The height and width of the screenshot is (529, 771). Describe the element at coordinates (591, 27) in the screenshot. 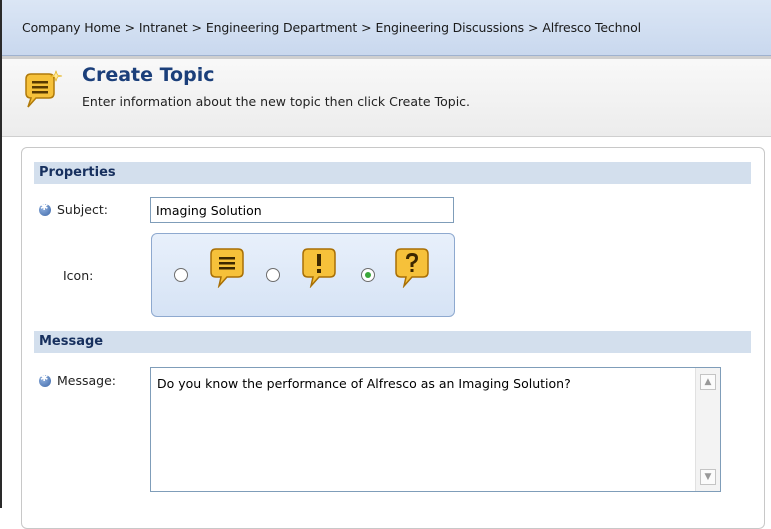

I see `breadcrumb-alfresco-technology: Alfresco Technol` at that location.